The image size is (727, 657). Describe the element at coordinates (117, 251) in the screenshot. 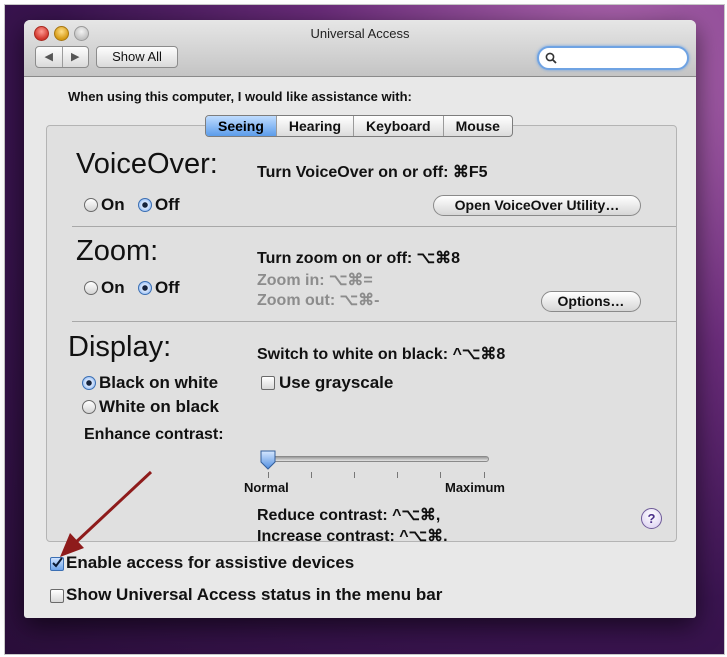

I see `zoom-title: Zoom:` at that location.